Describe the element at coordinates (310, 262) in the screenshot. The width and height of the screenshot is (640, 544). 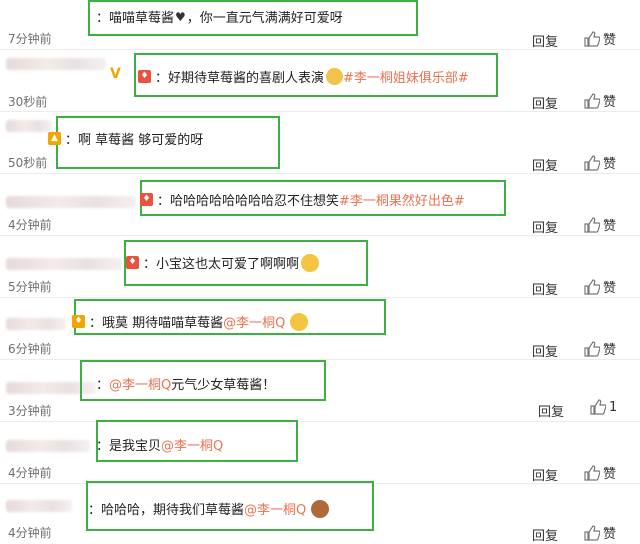
I see `kiss-face-icon` at that location.